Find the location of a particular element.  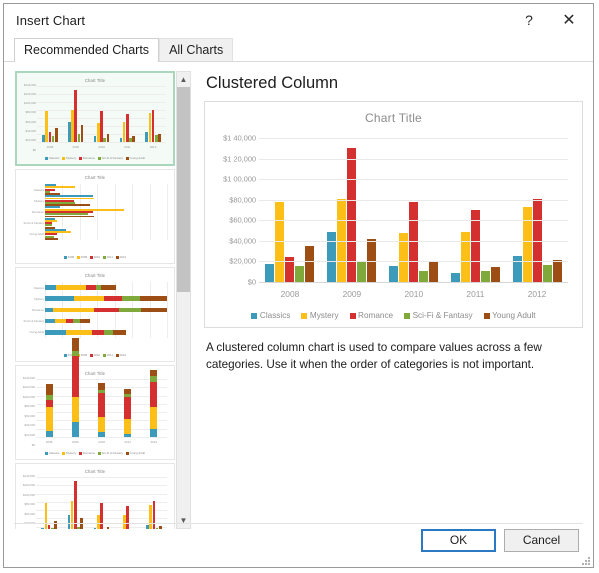

x-axis-tick-label: 2012 is located at coordinates (537, 294).